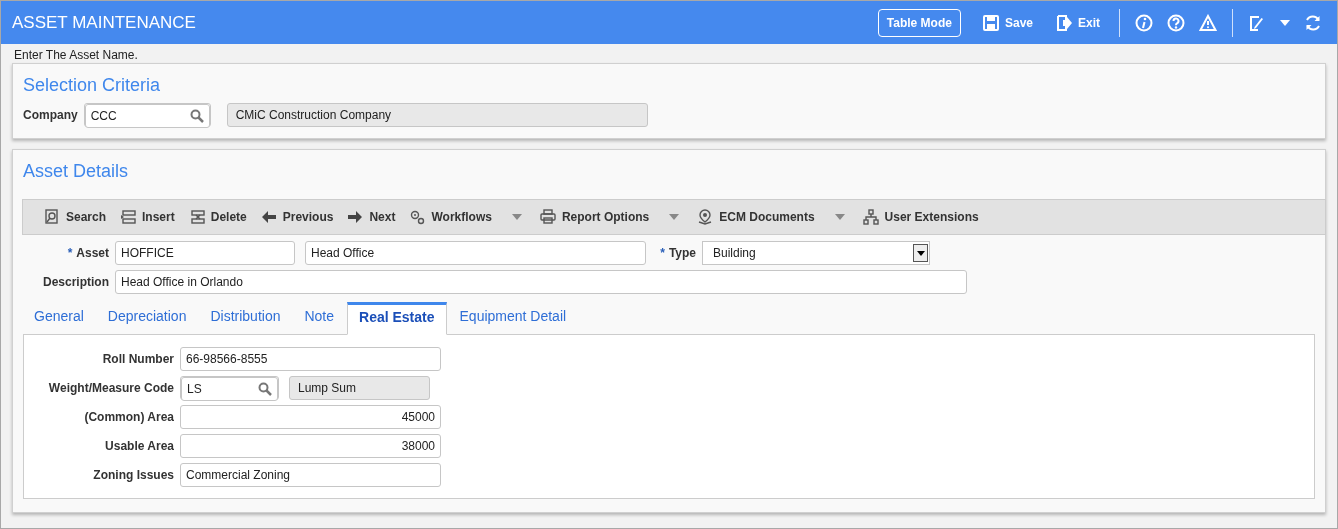 The height and width of the screenshot is (529, 1338). I want to click on text-field: Commercial Zoning, so click(310, 475).